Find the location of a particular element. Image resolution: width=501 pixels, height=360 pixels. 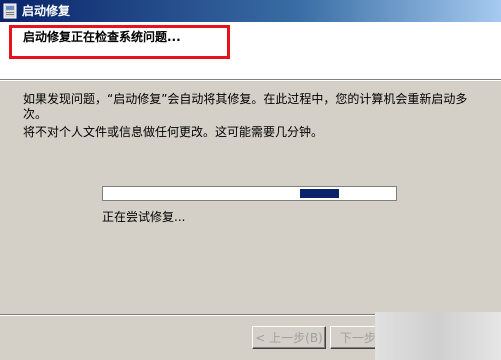

back-button: < 上一步(B) is located at coordinates (289, 337).